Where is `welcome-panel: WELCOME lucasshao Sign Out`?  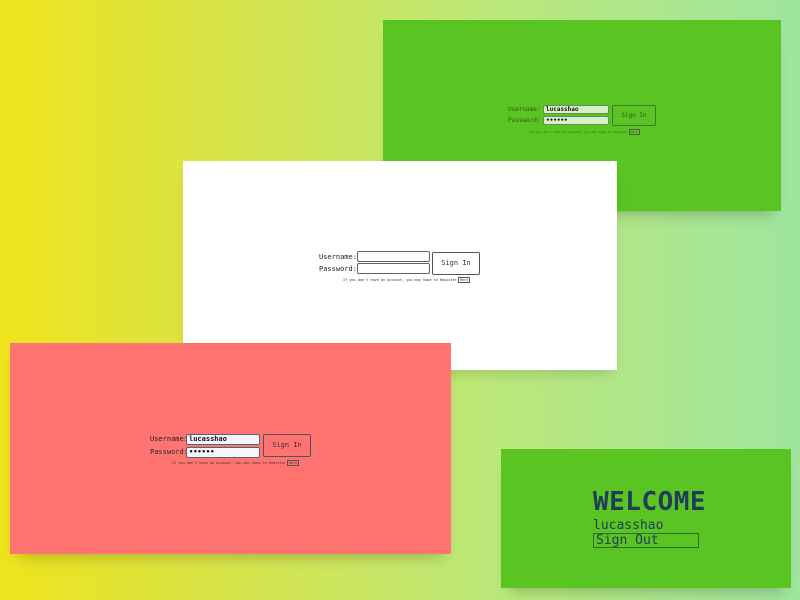 welcome-panel: WELCOME lucasshao Sign Out is located at coordinates (646, 518).